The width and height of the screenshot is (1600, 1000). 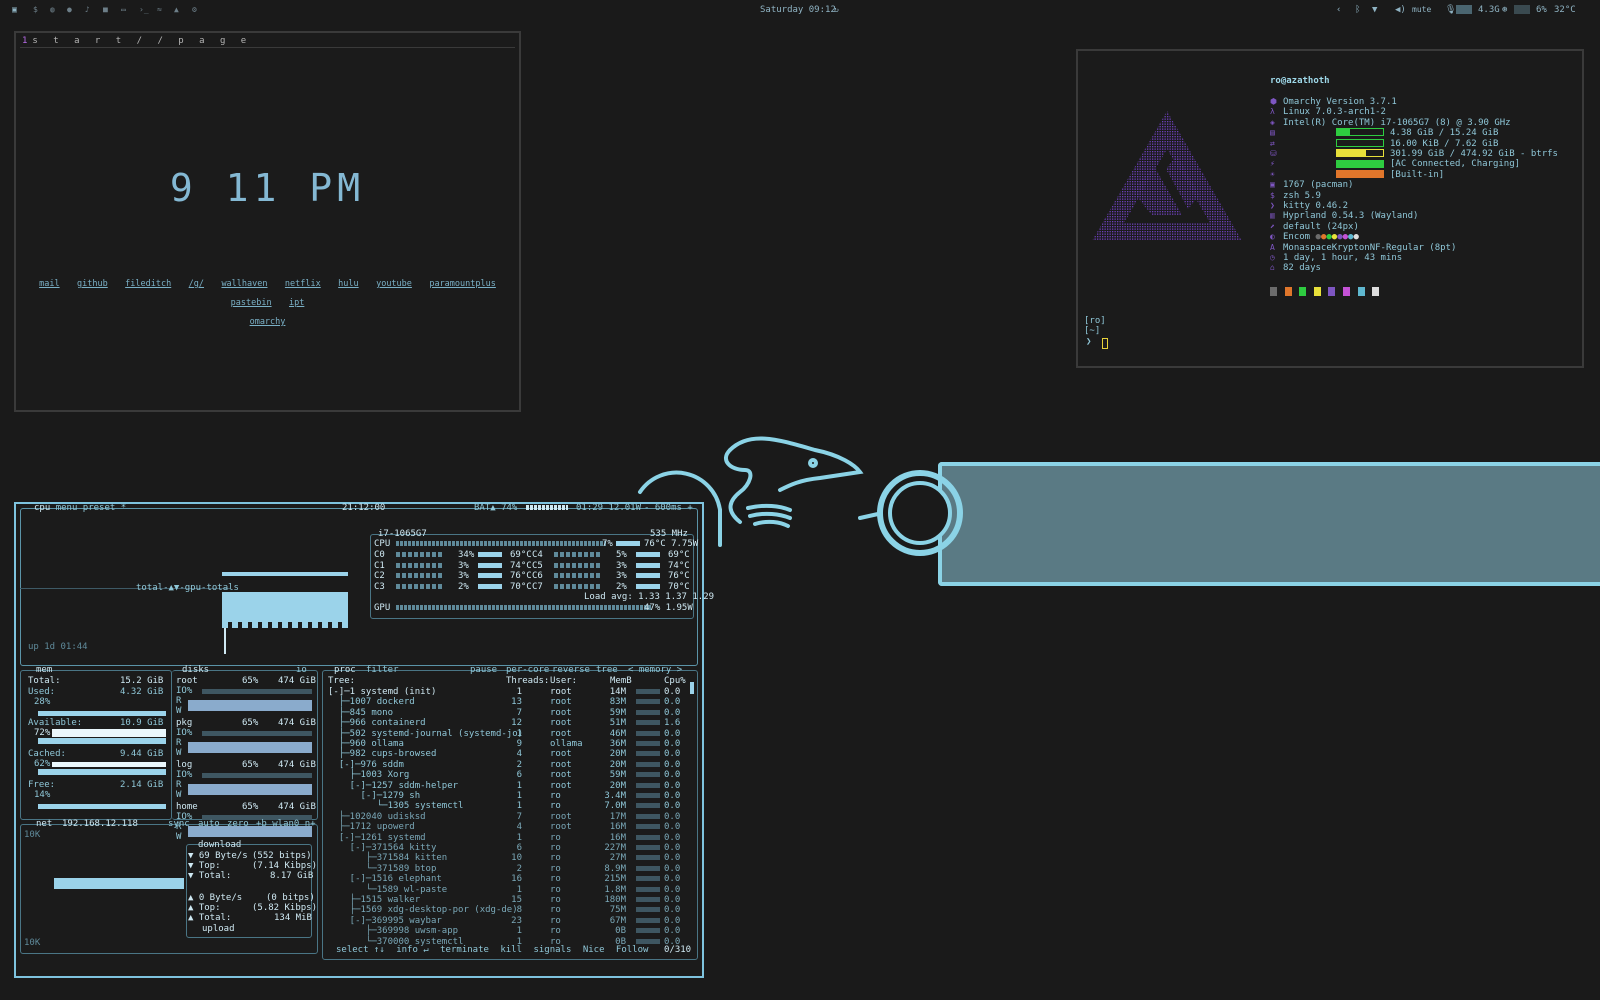 What do you see at coordinates (412, 950) in the screenshot?
I see `footer-info: info ↵` at bounding box center [412, 950].